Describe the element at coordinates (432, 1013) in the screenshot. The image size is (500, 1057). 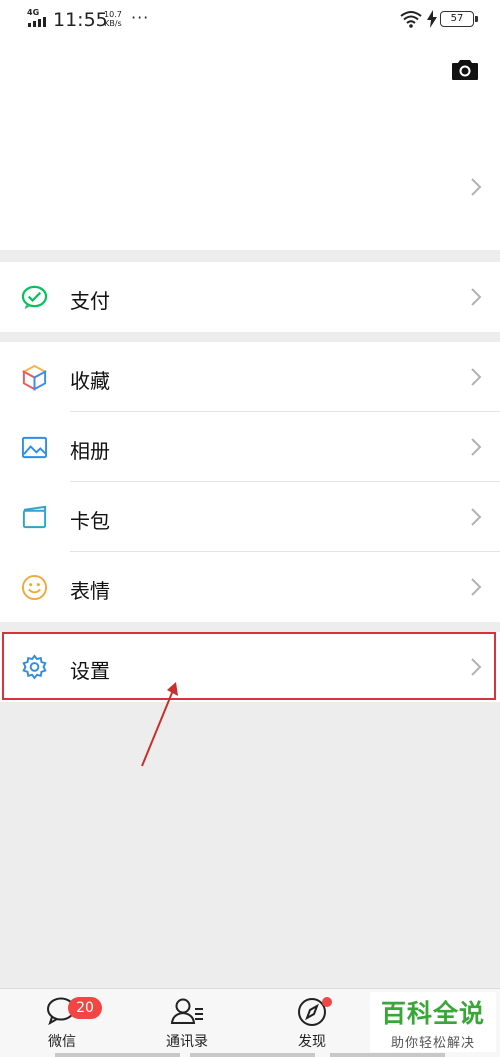
I see `watermark-title: 百科全说` at that location.